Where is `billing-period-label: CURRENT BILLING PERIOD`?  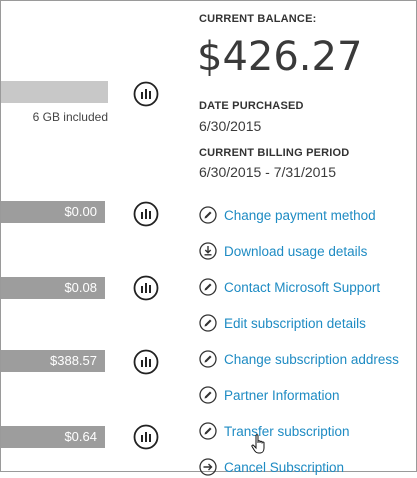 billing-period-label: CURRENT BILLING PERIOD is located at coordinates (274, 153).